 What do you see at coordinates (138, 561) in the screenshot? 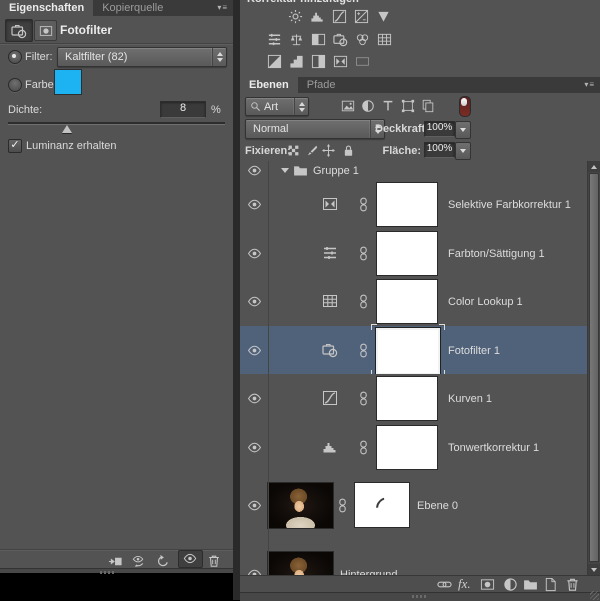
I see `view-previous-state-icon` at bounding box center [138, 561].